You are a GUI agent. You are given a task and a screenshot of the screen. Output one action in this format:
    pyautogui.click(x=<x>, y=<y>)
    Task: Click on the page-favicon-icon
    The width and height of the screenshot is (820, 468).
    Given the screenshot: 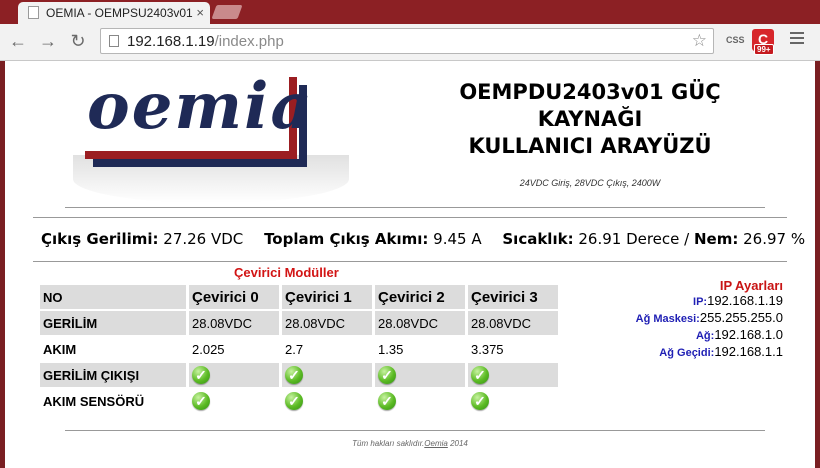 What is the action you would take?
    pyautogui.click(x=33, y=12)
    